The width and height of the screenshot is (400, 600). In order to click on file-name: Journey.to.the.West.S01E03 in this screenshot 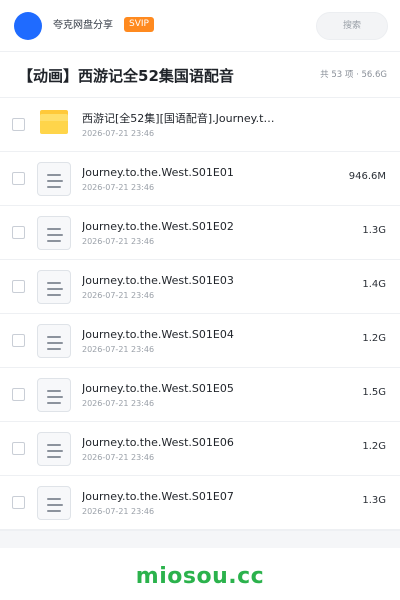, I will do `click(158, 280)`.